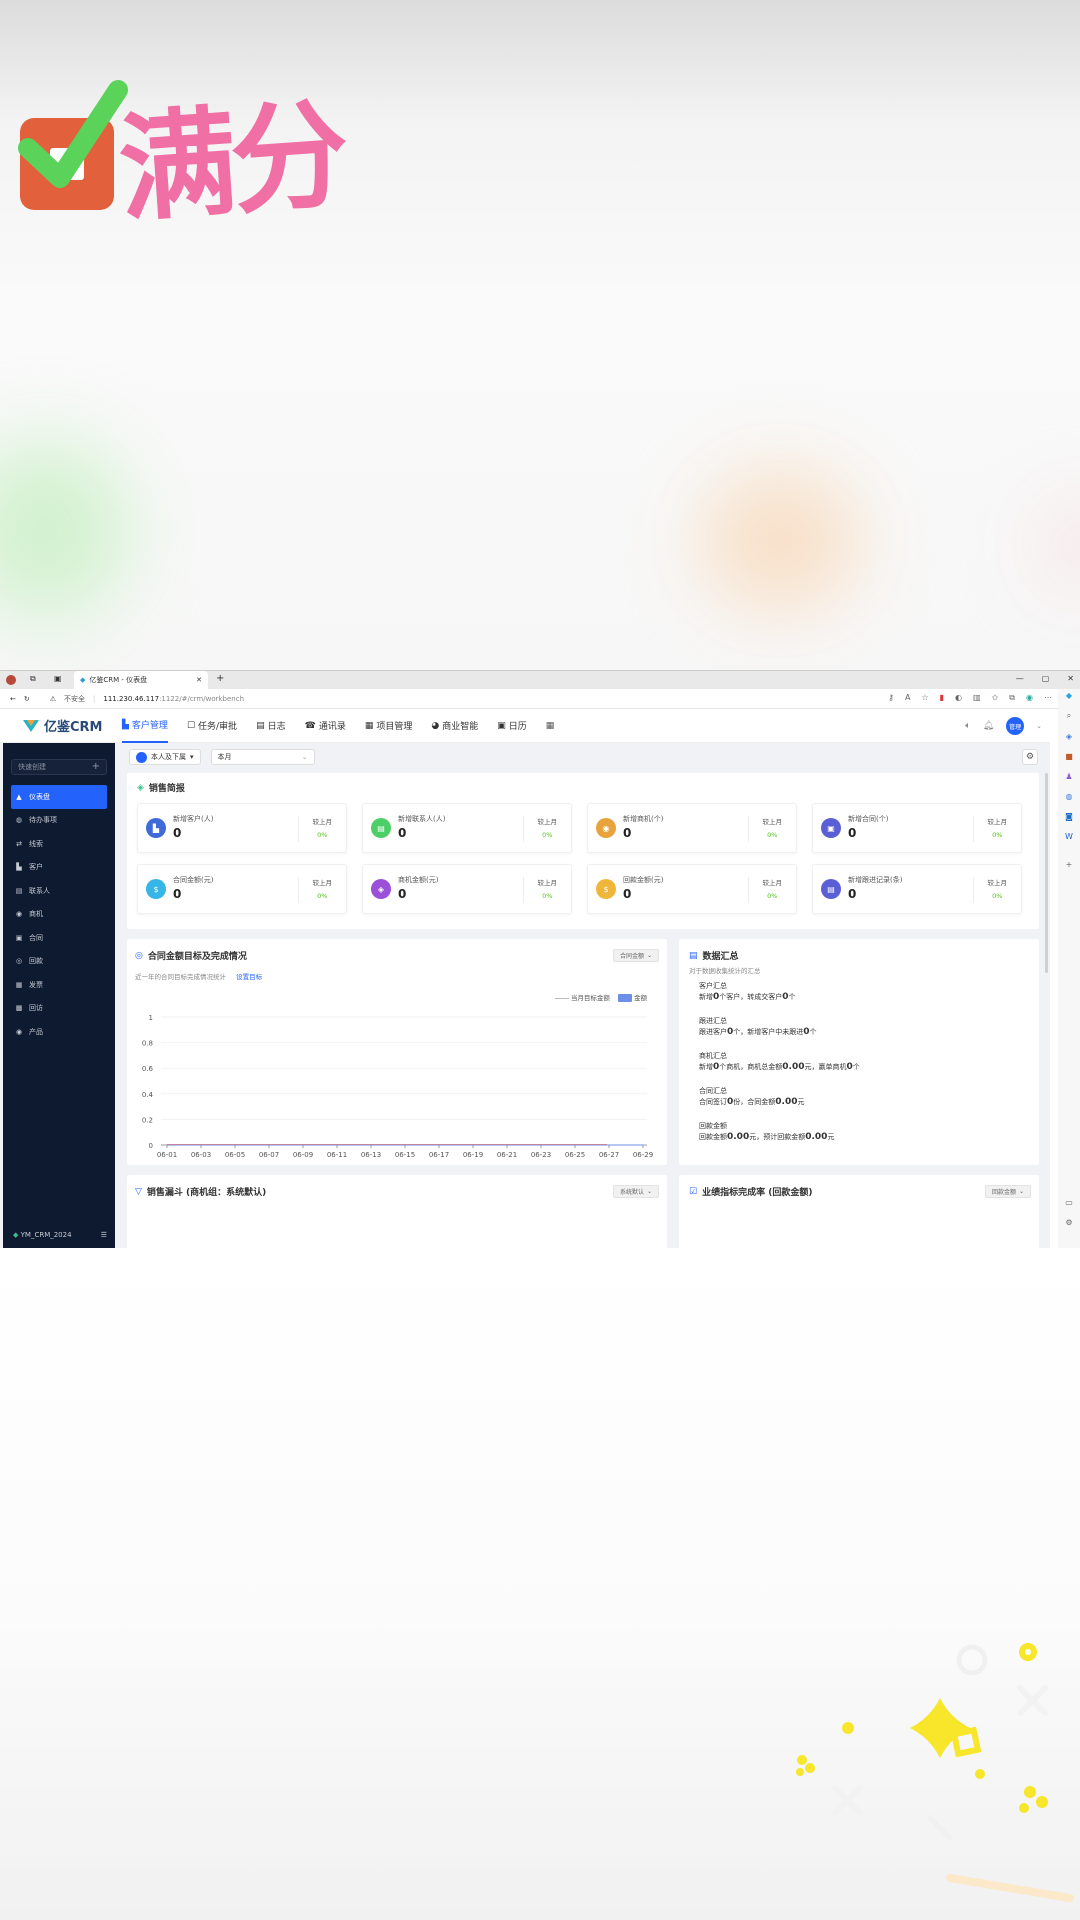 The width and height of the screenshot is (1080, 1920). Describe the element at coordinates (389, 726) in the screenshot. I see `nav-item-4: ▦ 项目管理` at that location.